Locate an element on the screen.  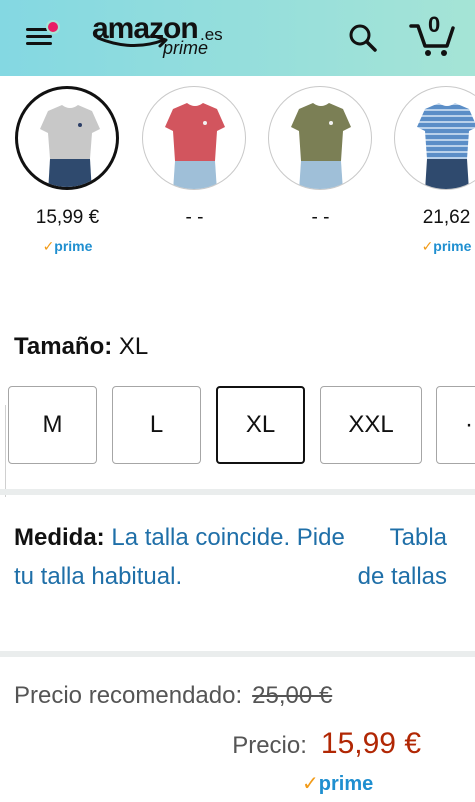
size-option-l: L is located at coordinates (156, 425).